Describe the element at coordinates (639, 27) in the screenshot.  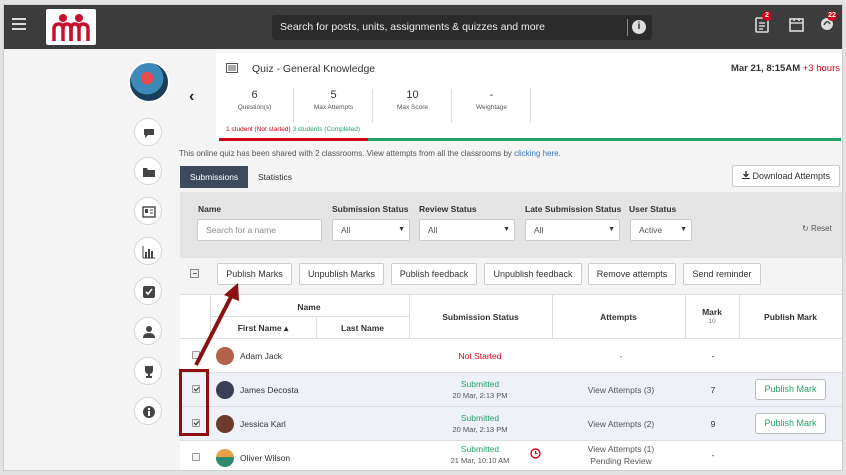
I see `info-icon: i` at that location.